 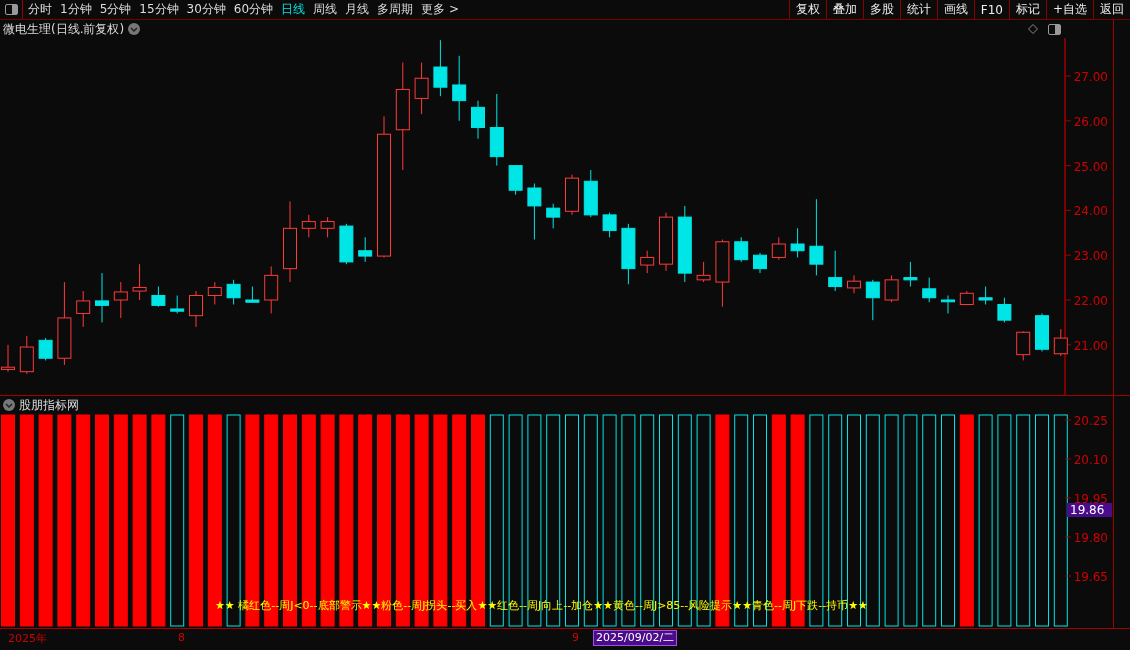 What do you see at coordinates (1090, 166) in the screenshot?
I see `price-tick-label: 25.00` at bounding box center [1090, 166].